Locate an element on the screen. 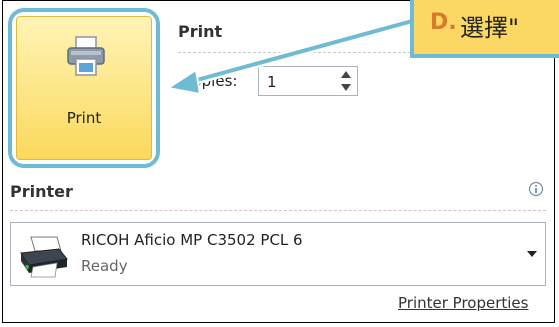  info-icon is located at coordinates (536, 189).